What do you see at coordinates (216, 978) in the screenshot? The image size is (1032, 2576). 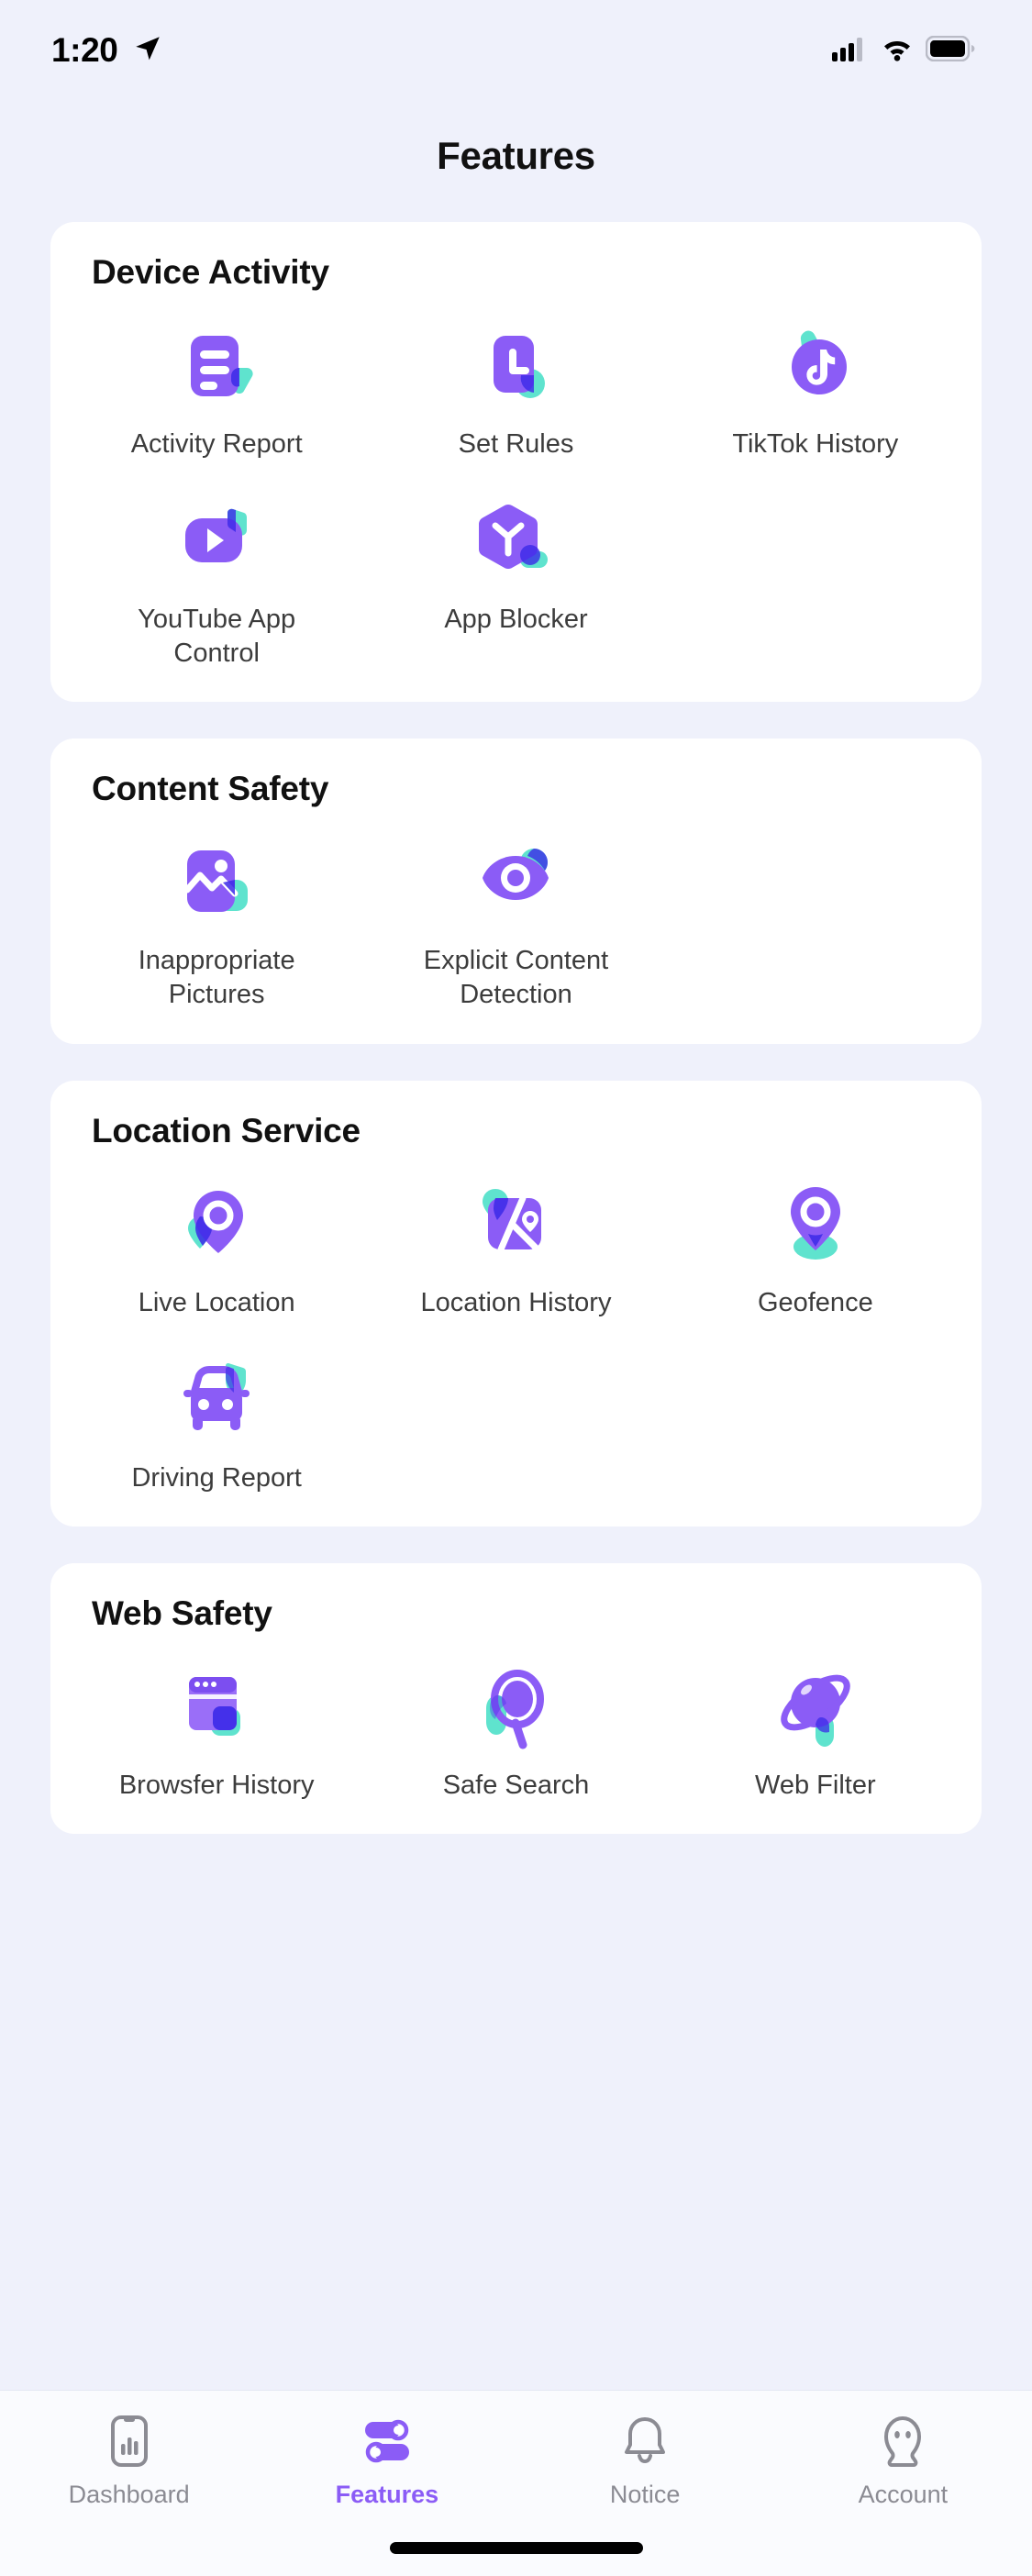 I see `feature-label: Inappropriate Pictures` at bounding box center [216, 978].